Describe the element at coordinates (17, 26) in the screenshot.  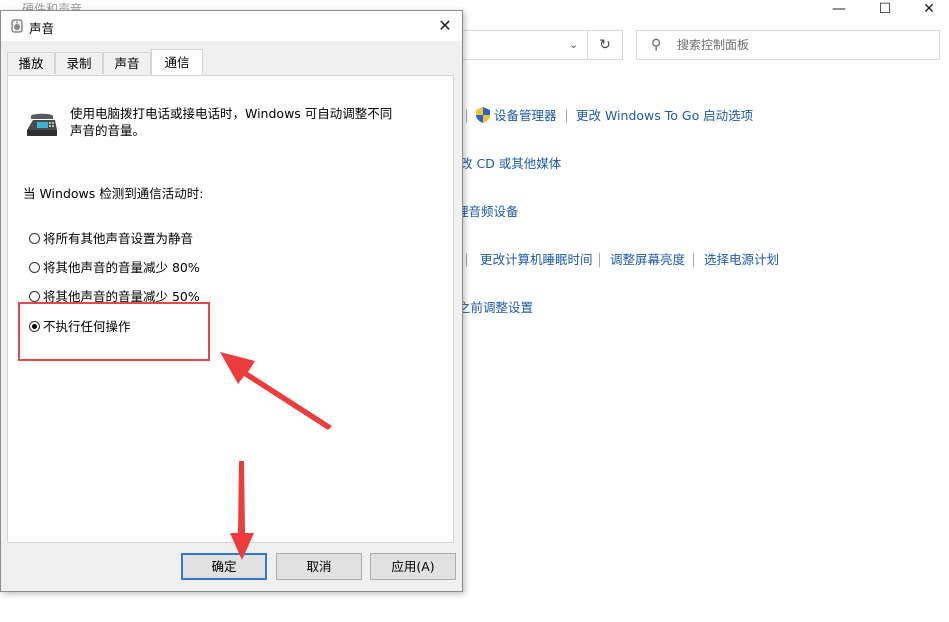
I see `speaker-icon` at that location.